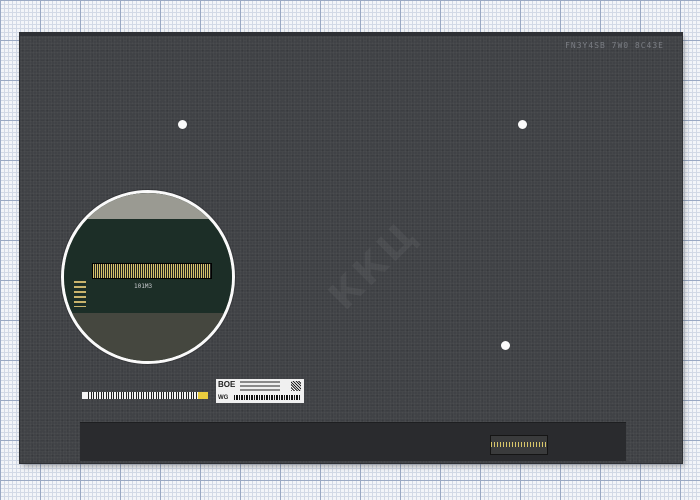 This screenshot has height=500, width=700. Describe the element at coordinates (353, 441) in the screenshot. I see `bottom-bezel` at that location.